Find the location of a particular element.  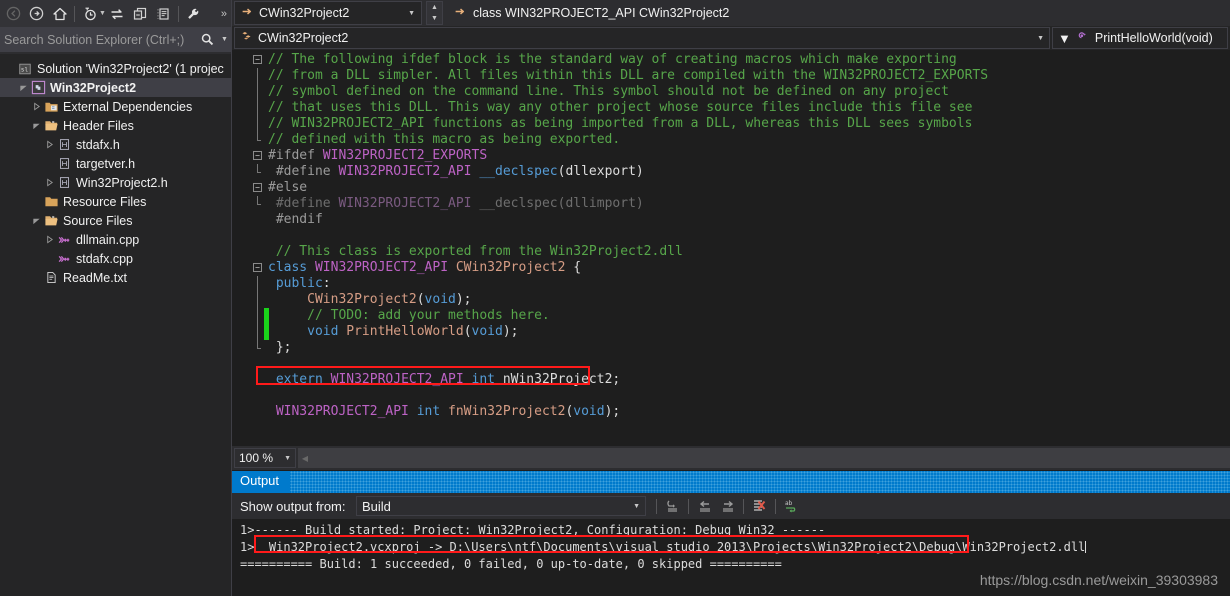

folder-open-icon is located at coordinates (51, 220).